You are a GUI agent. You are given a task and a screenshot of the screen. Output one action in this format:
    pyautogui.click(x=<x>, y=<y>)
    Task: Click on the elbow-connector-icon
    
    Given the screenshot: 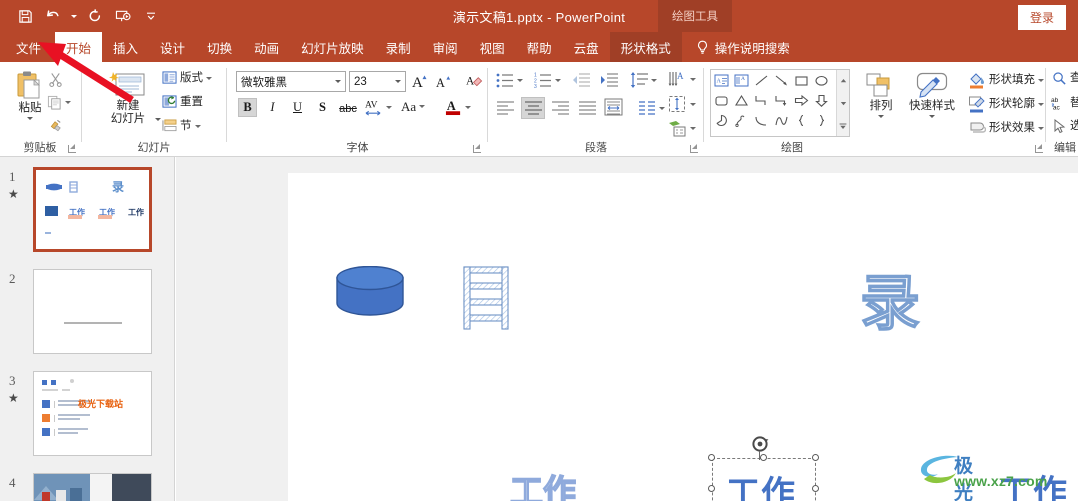 What is the action you would take?
    pyautogui.click(x=761, y=100)
    